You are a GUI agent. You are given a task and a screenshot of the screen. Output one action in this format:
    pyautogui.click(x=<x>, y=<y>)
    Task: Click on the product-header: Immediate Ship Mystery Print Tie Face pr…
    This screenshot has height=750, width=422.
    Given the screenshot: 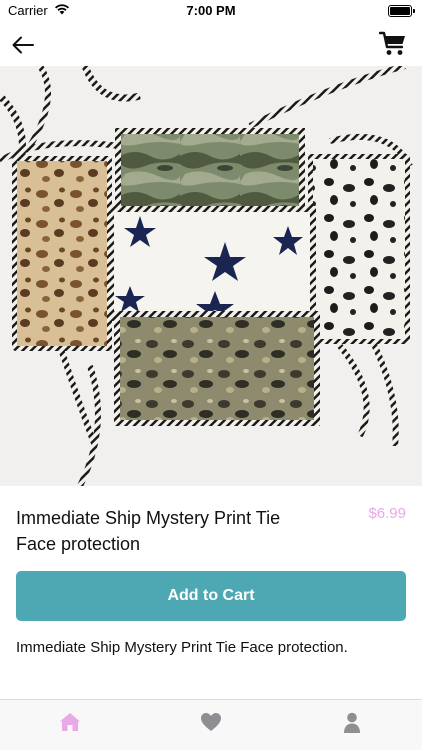 What is the action you would take?
    pyautogui.click(x=212, y=531)
    